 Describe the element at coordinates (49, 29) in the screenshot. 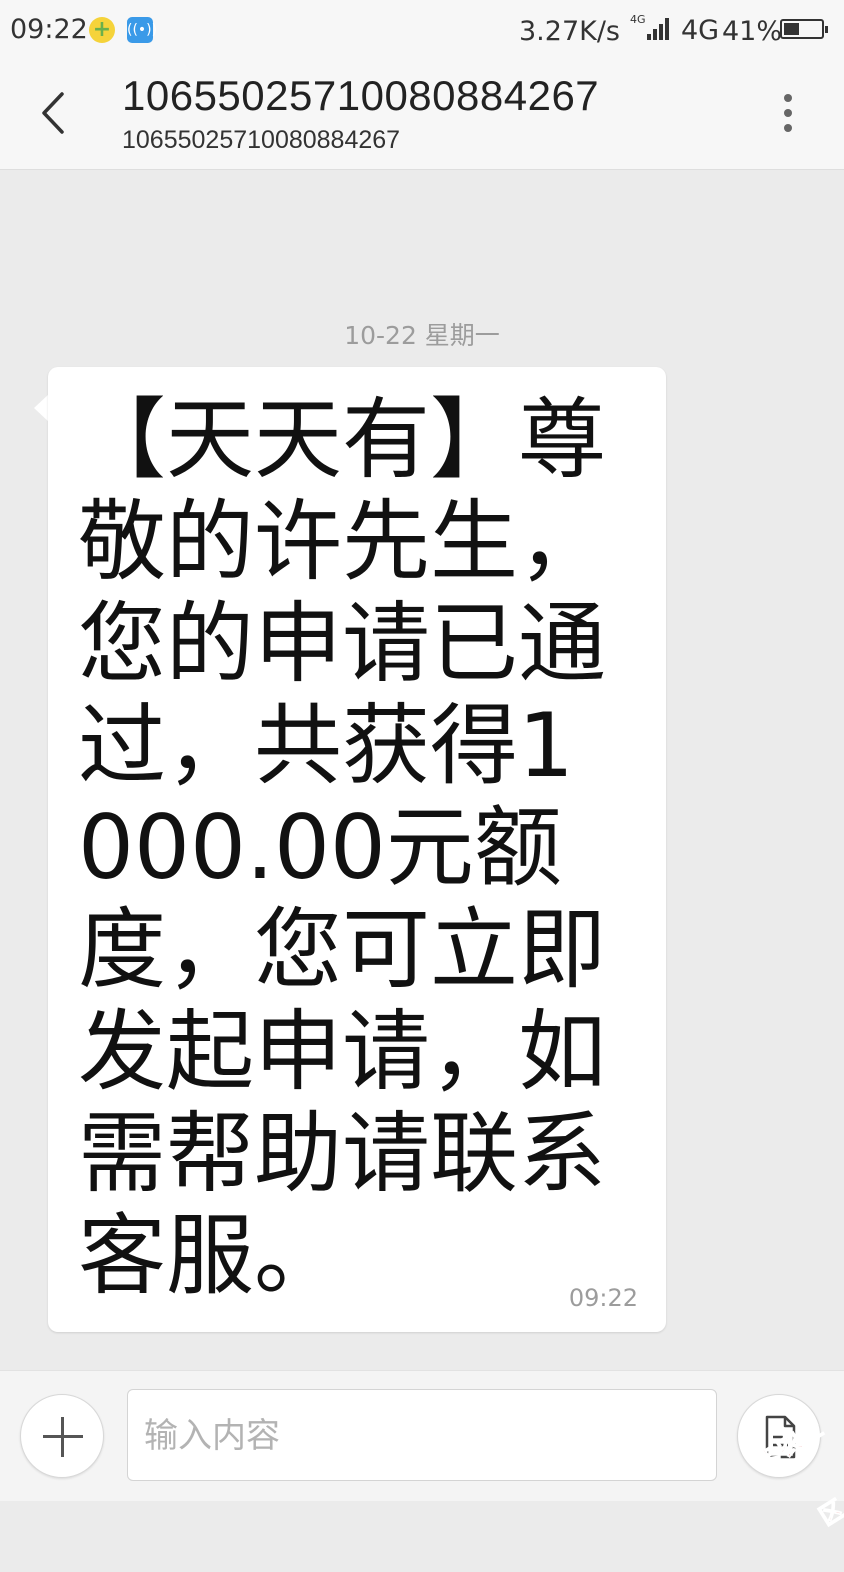

I see `status-time: 09:22` at that location.